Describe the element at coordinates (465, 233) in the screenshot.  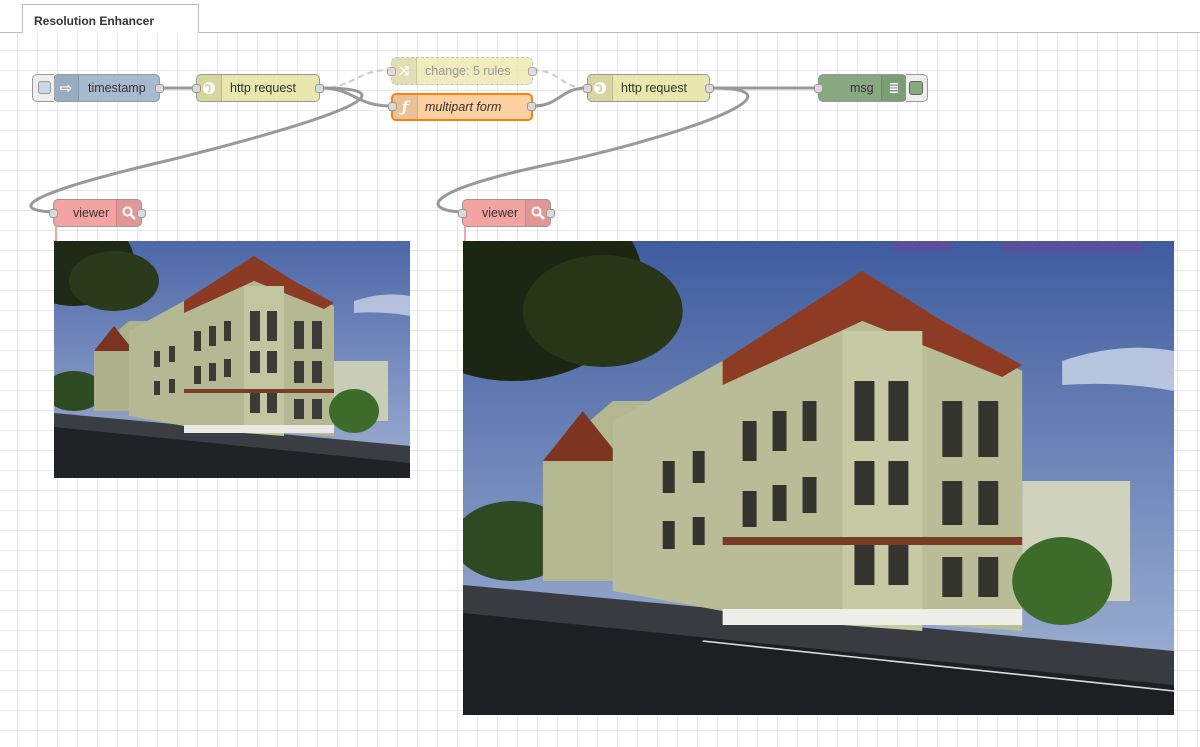
I see `viewer-2-flag` at that location.